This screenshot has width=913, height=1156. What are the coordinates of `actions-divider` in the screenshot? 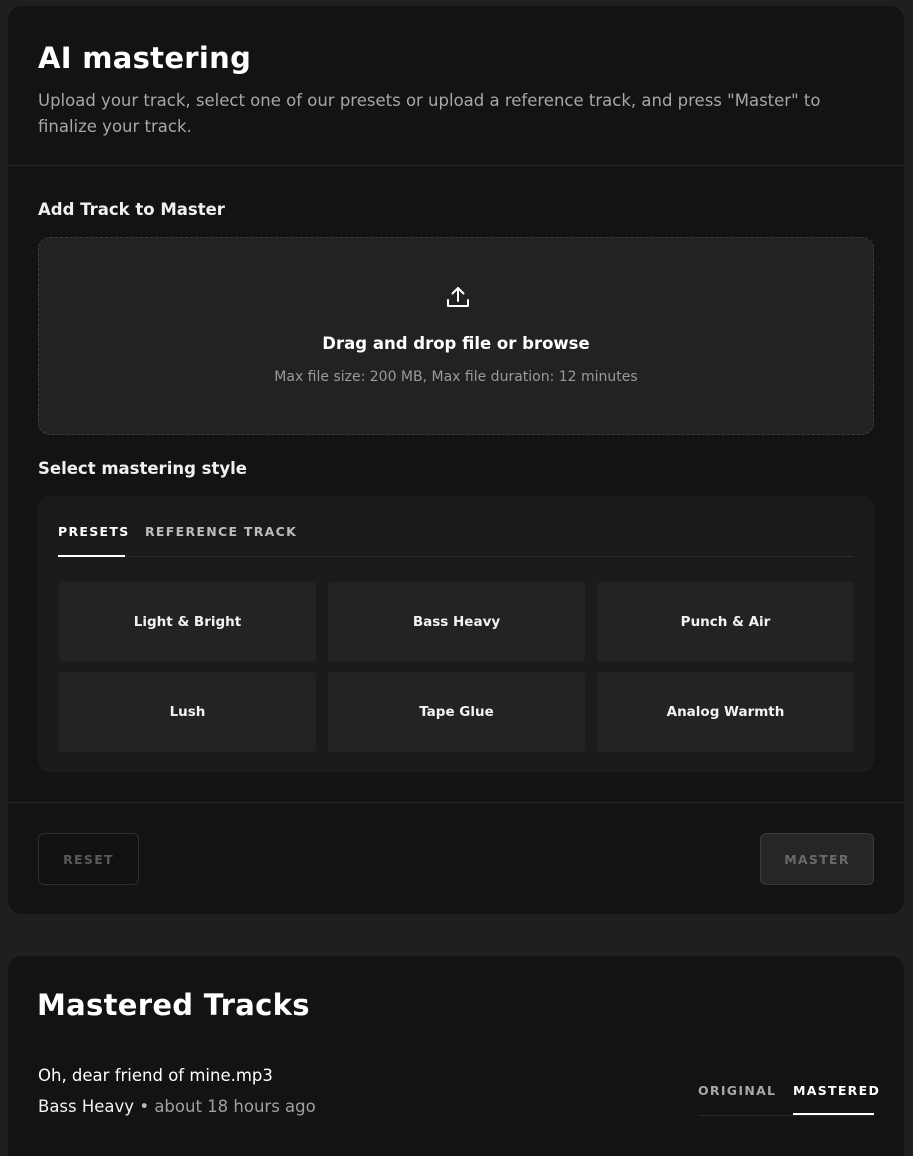 It's located at (456, 802).